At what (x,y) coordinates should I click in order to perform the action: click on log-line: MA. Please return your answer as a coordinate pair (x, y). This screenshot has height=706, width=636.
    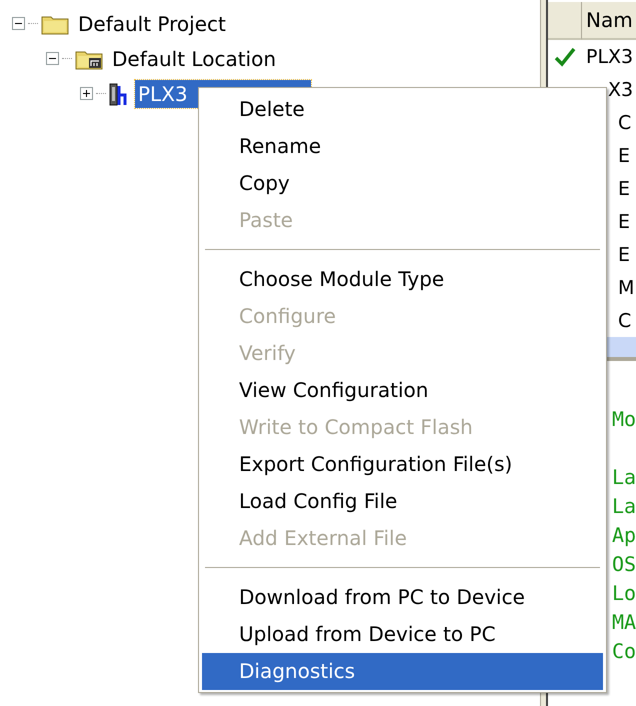
    Looking at the image, I should click on (624, 622).